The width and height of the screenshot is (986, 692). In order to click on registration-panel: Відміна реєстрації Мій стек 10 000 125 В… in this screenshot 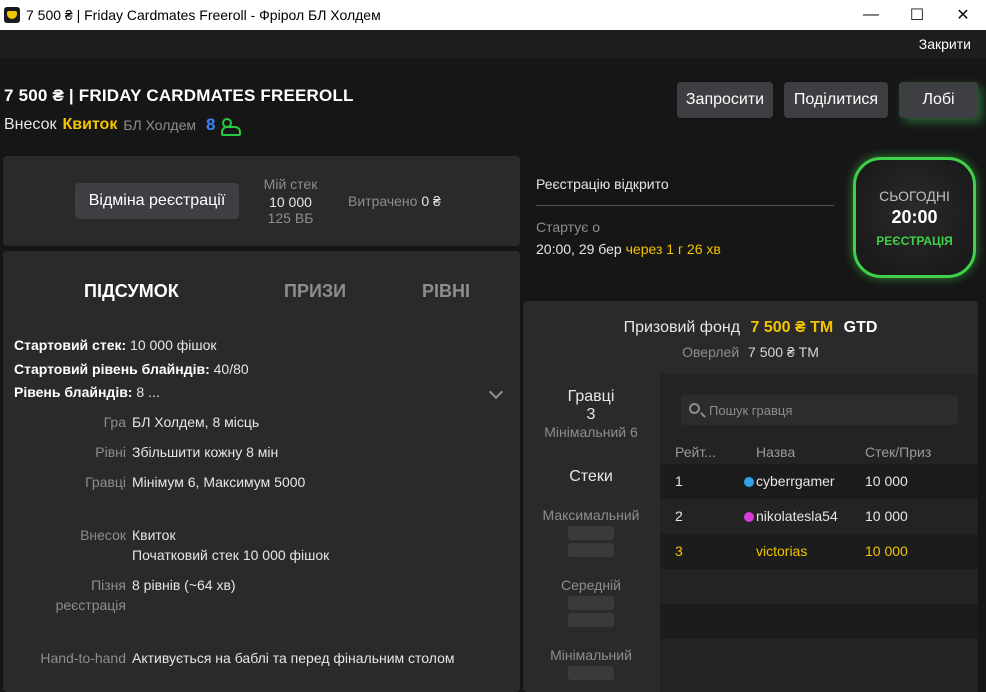, I will do `click(261, 201)`.